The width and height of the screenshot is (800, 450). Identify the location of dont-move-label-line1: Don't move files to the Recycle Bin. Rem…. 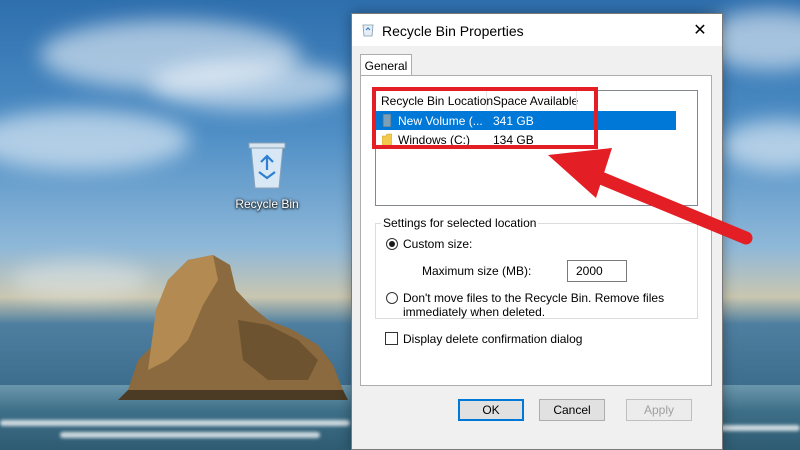
(534, 298).